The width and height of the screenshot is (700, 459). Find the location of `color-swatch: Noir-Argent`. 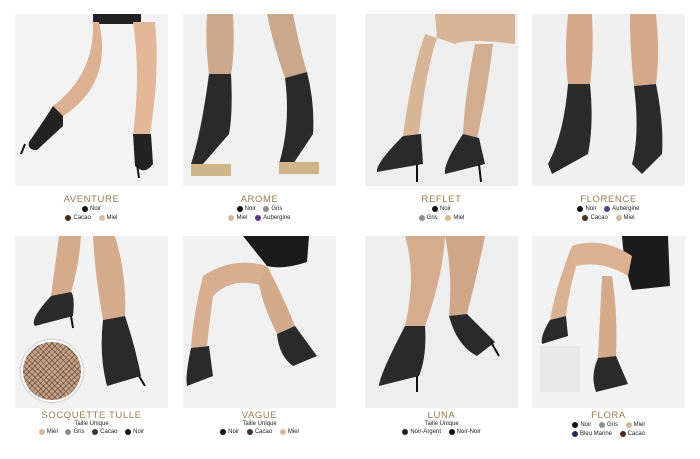

color-swatch: Noir-Argent is located at coordinates (421, 432).